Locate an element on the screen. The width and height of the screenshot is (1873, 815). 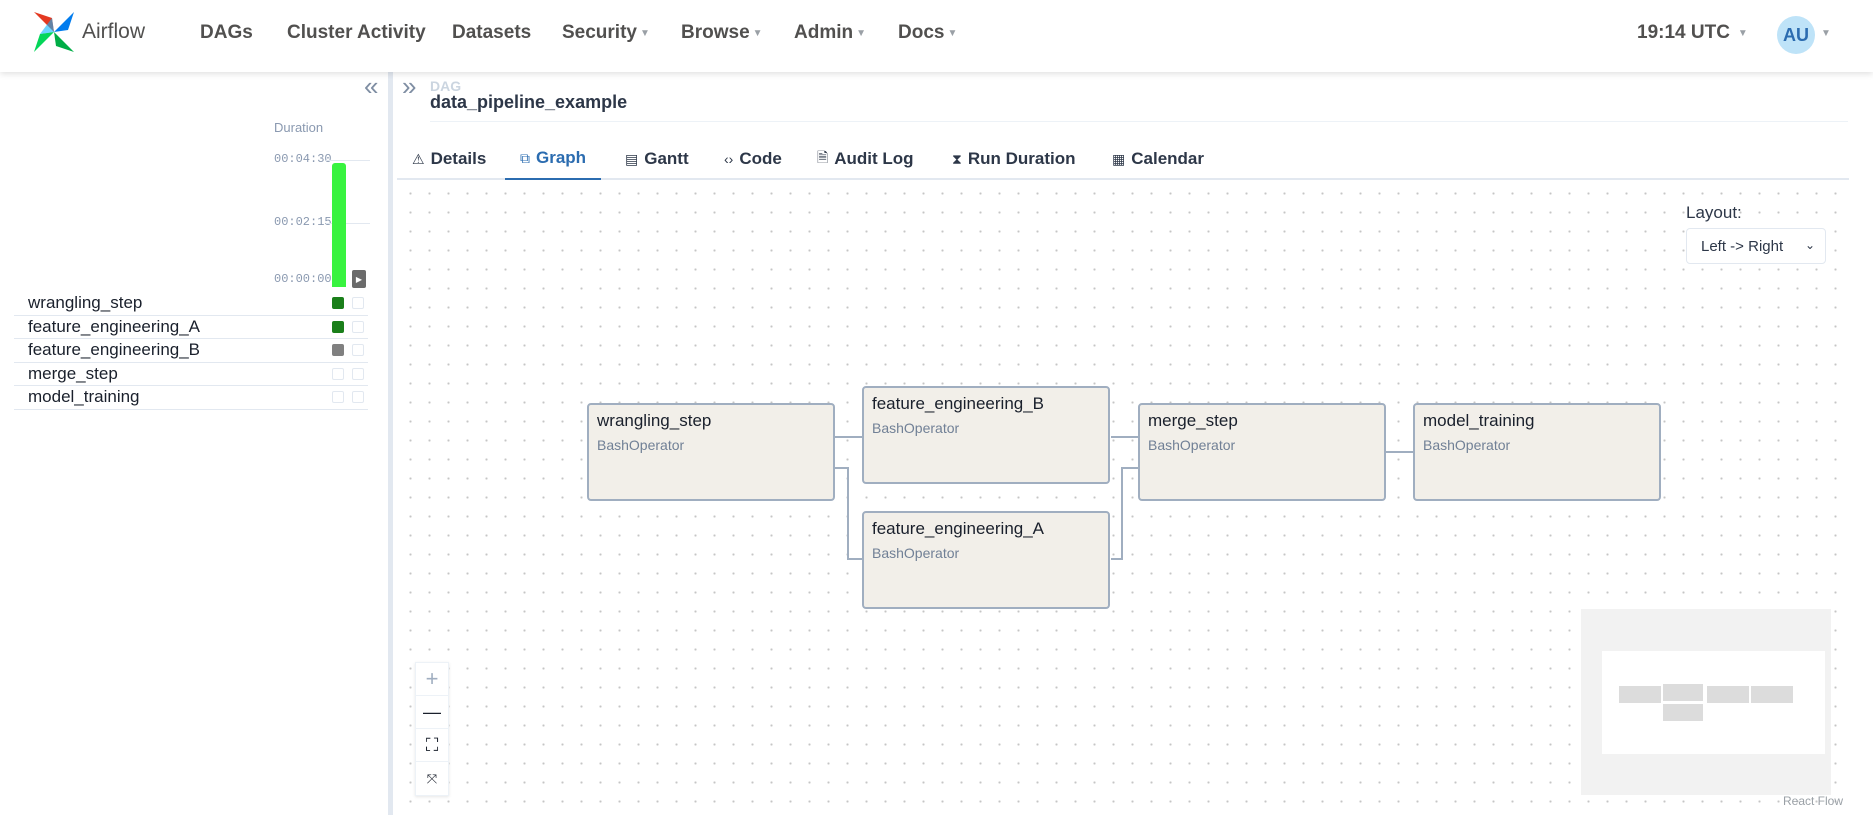
task-node-merge-step: merge_step BashOperator is located at coordinates (1262, 452).